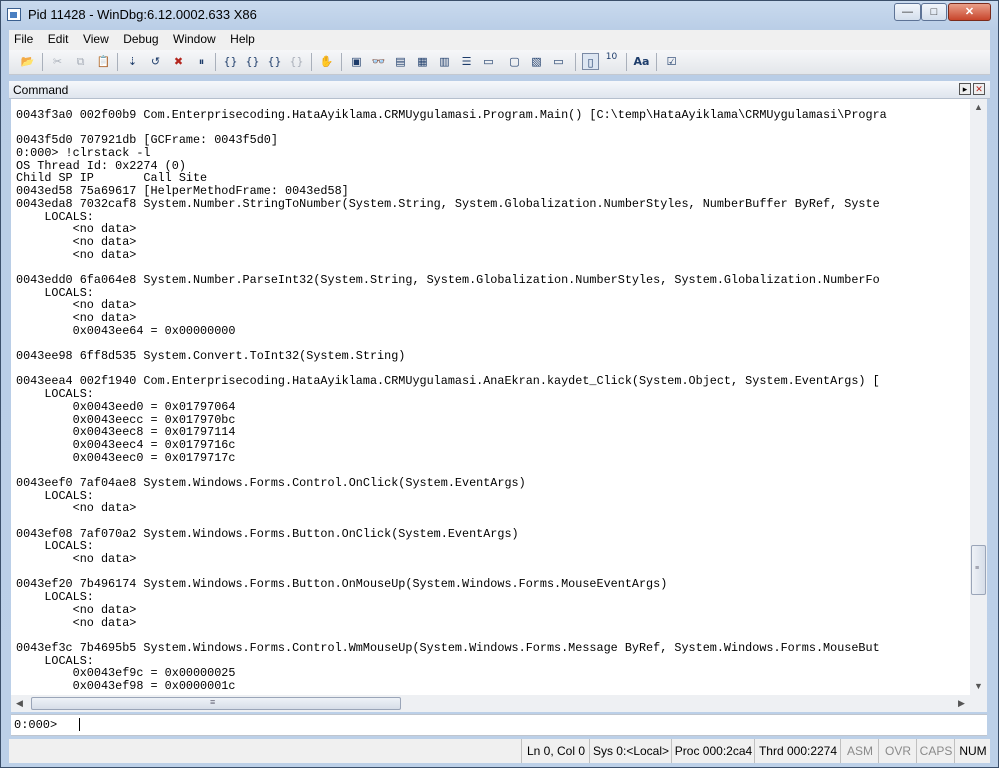 The image size is (999, 768). Describe the element at coordinates (978, 686) in the screenshot. I see `scroll-down-arrow-icon: ▼` at that location.